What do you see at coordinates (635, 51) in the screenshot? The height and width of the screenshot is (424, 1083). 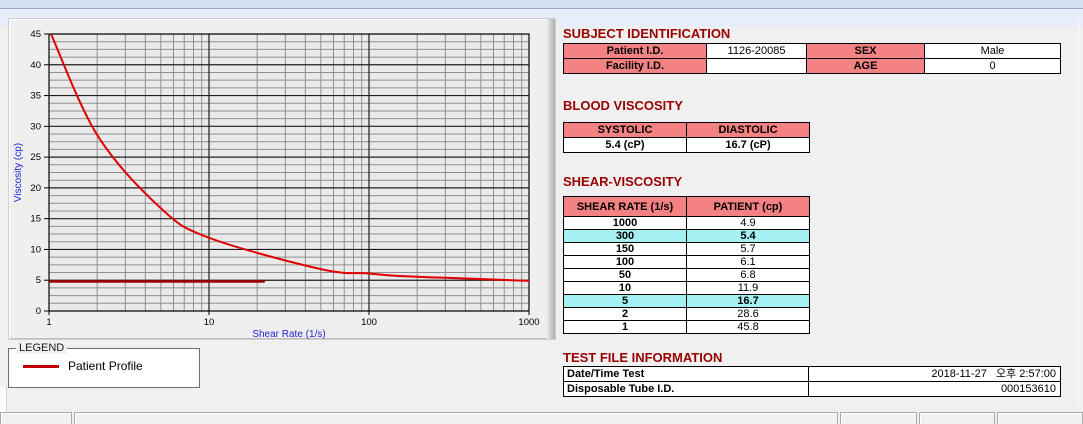 I see `patient-id-label: Patient I.D.` at bounding box center [635, 51].